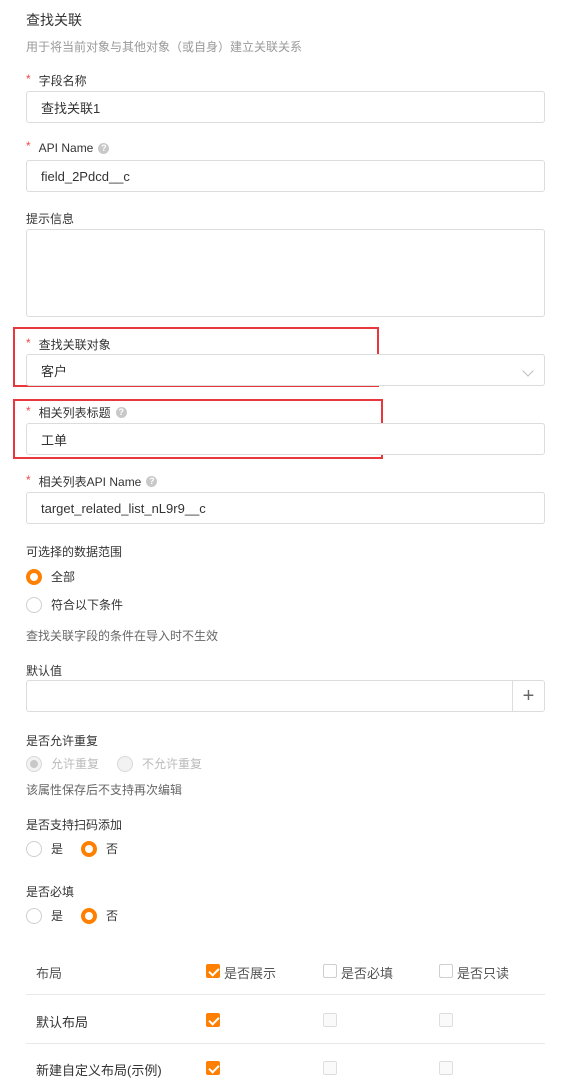 The width and height of the screenshot is (568, 1091). What do you see at coordinates (99, 848) in the screenshot?
I see `scan-add-option-no: 否` at bounding box center [99, 848].